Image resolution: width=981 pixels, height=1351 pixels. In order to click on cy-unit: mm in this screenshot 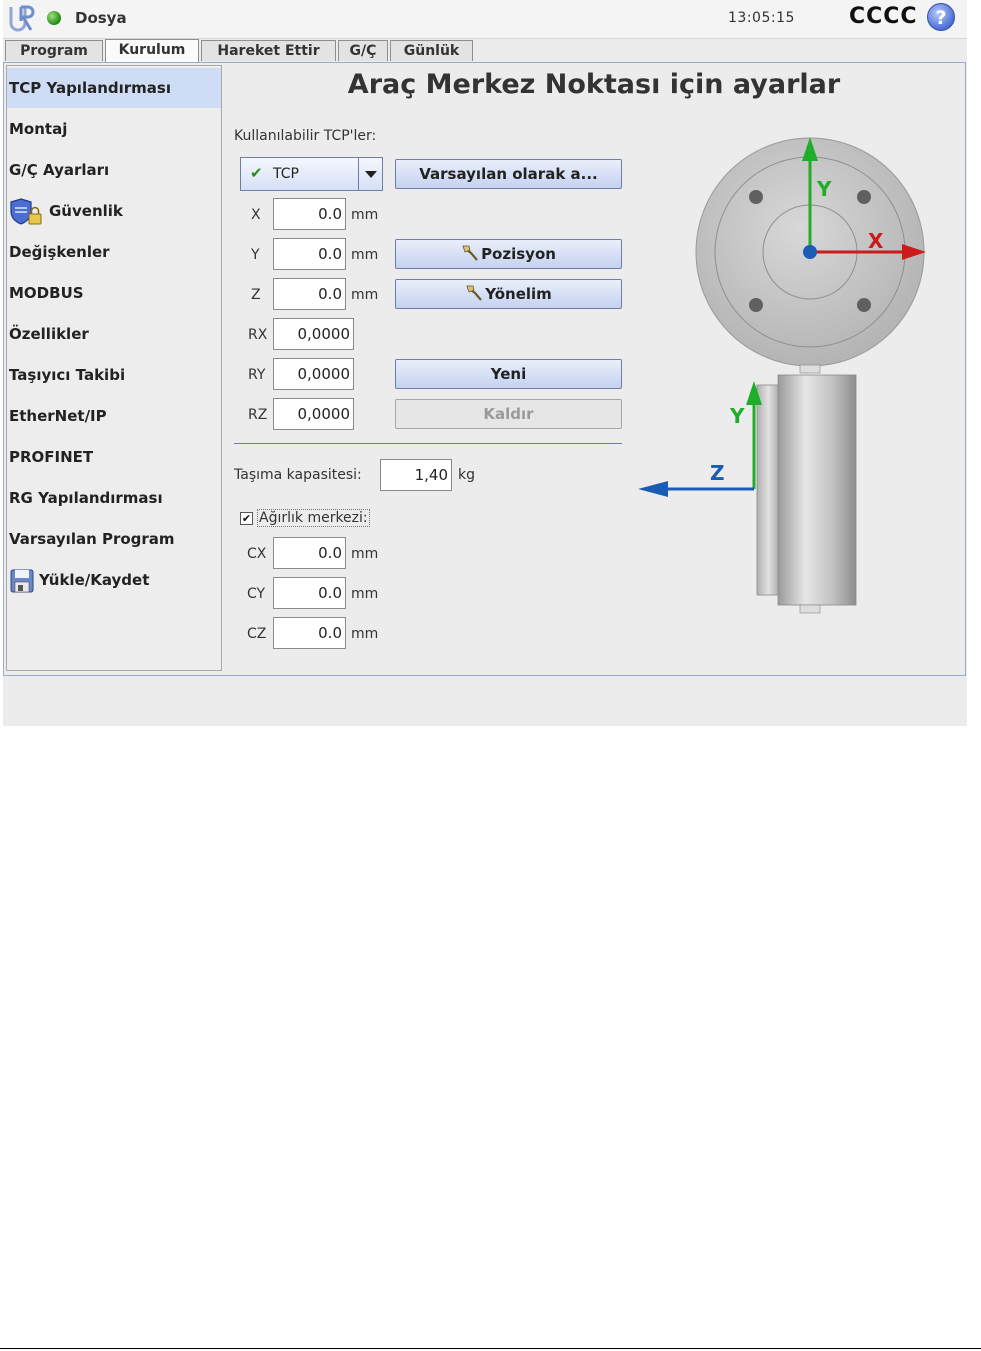, I will do `click(365, 594)`.